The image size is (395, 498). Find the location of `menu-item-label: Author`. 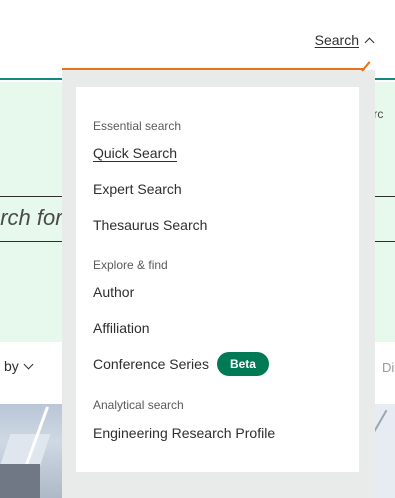

menu-item-label: Author is located at coordinates (113, 292).